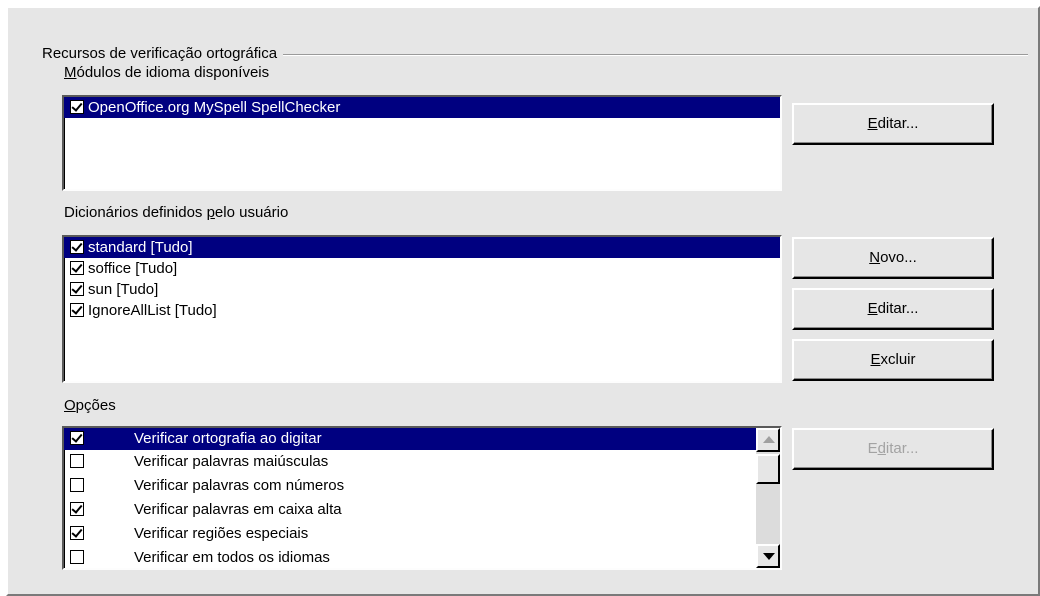 This screenshot has height=596, width=1040. I want to click on list-item: OpenOffice.org MySpell SpellChecker, so click(422, 107).